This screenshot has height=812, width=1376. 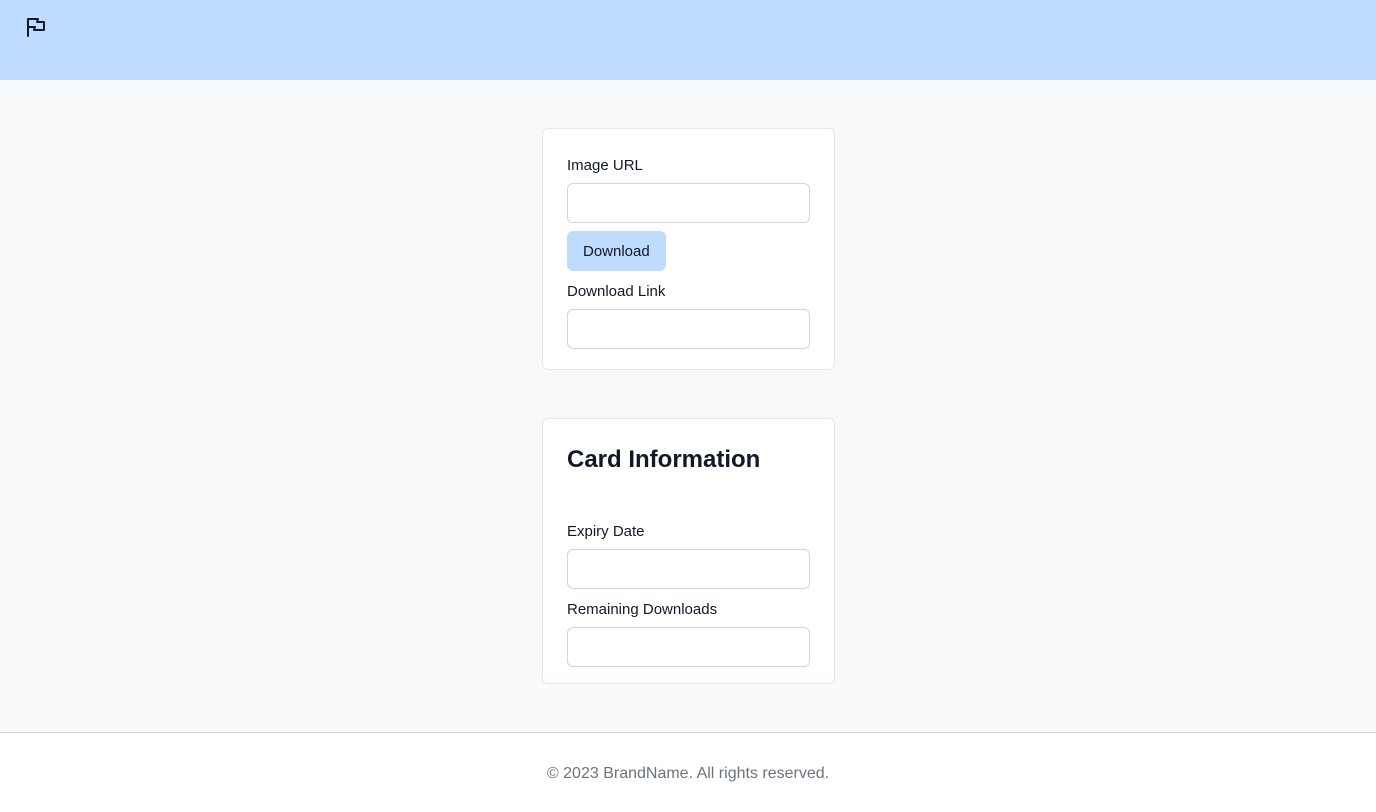 What do you see at coordinates (688, 40) in the screenshot?
I see `header` at bounding box center [688, 40].